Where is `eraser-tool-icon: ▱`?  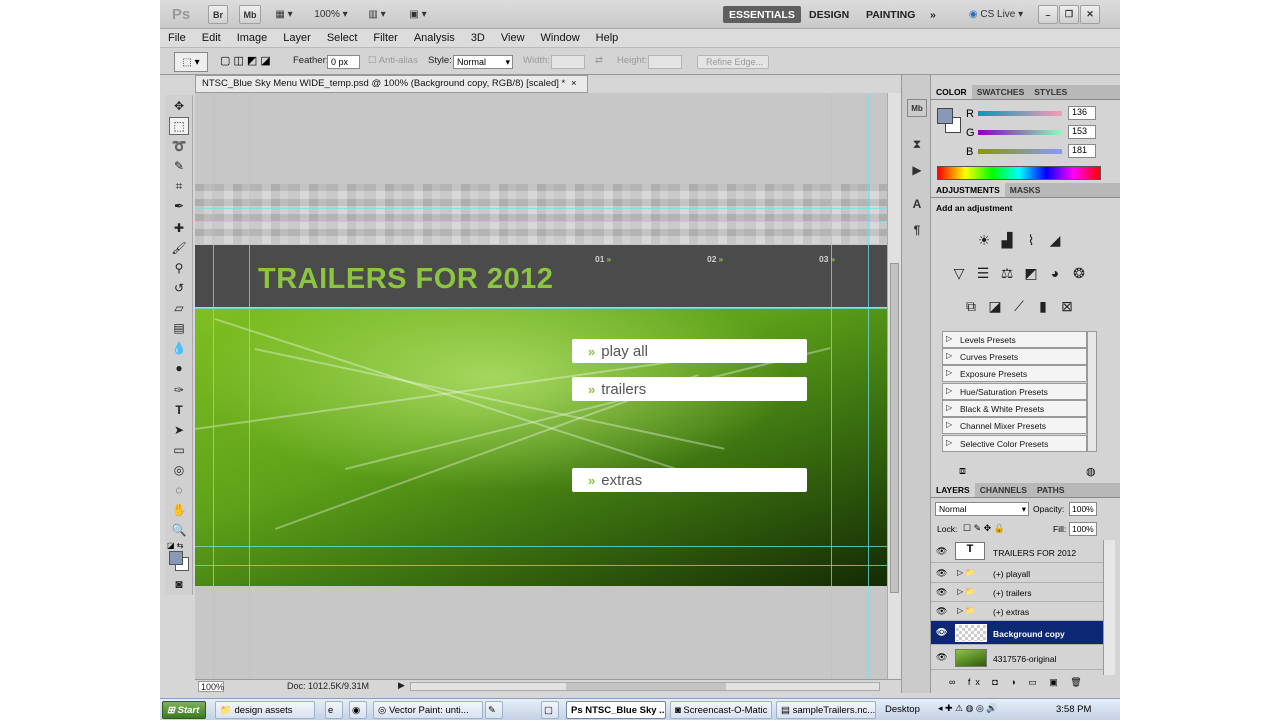
eraser-tool-icon: ▱ is located at coordinates (179, 308).